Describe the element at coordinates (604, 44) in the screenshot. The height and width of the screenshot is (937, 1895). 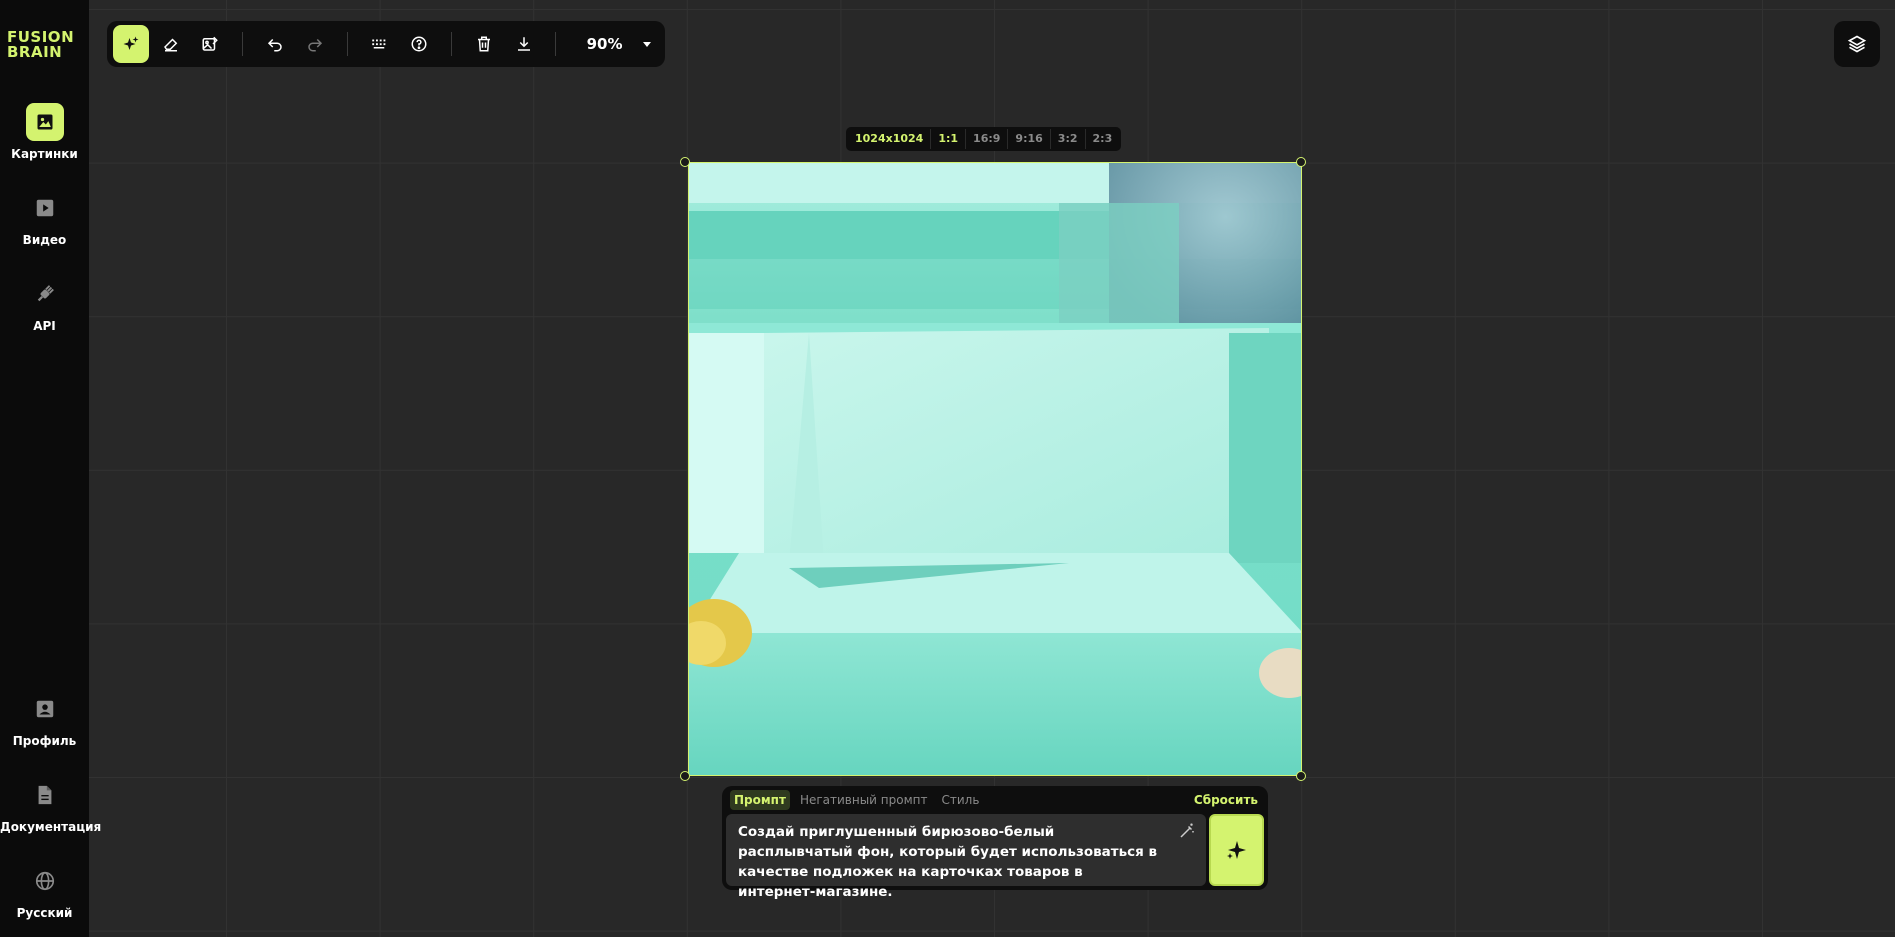
I see `zoom-level: 90%` at that location.